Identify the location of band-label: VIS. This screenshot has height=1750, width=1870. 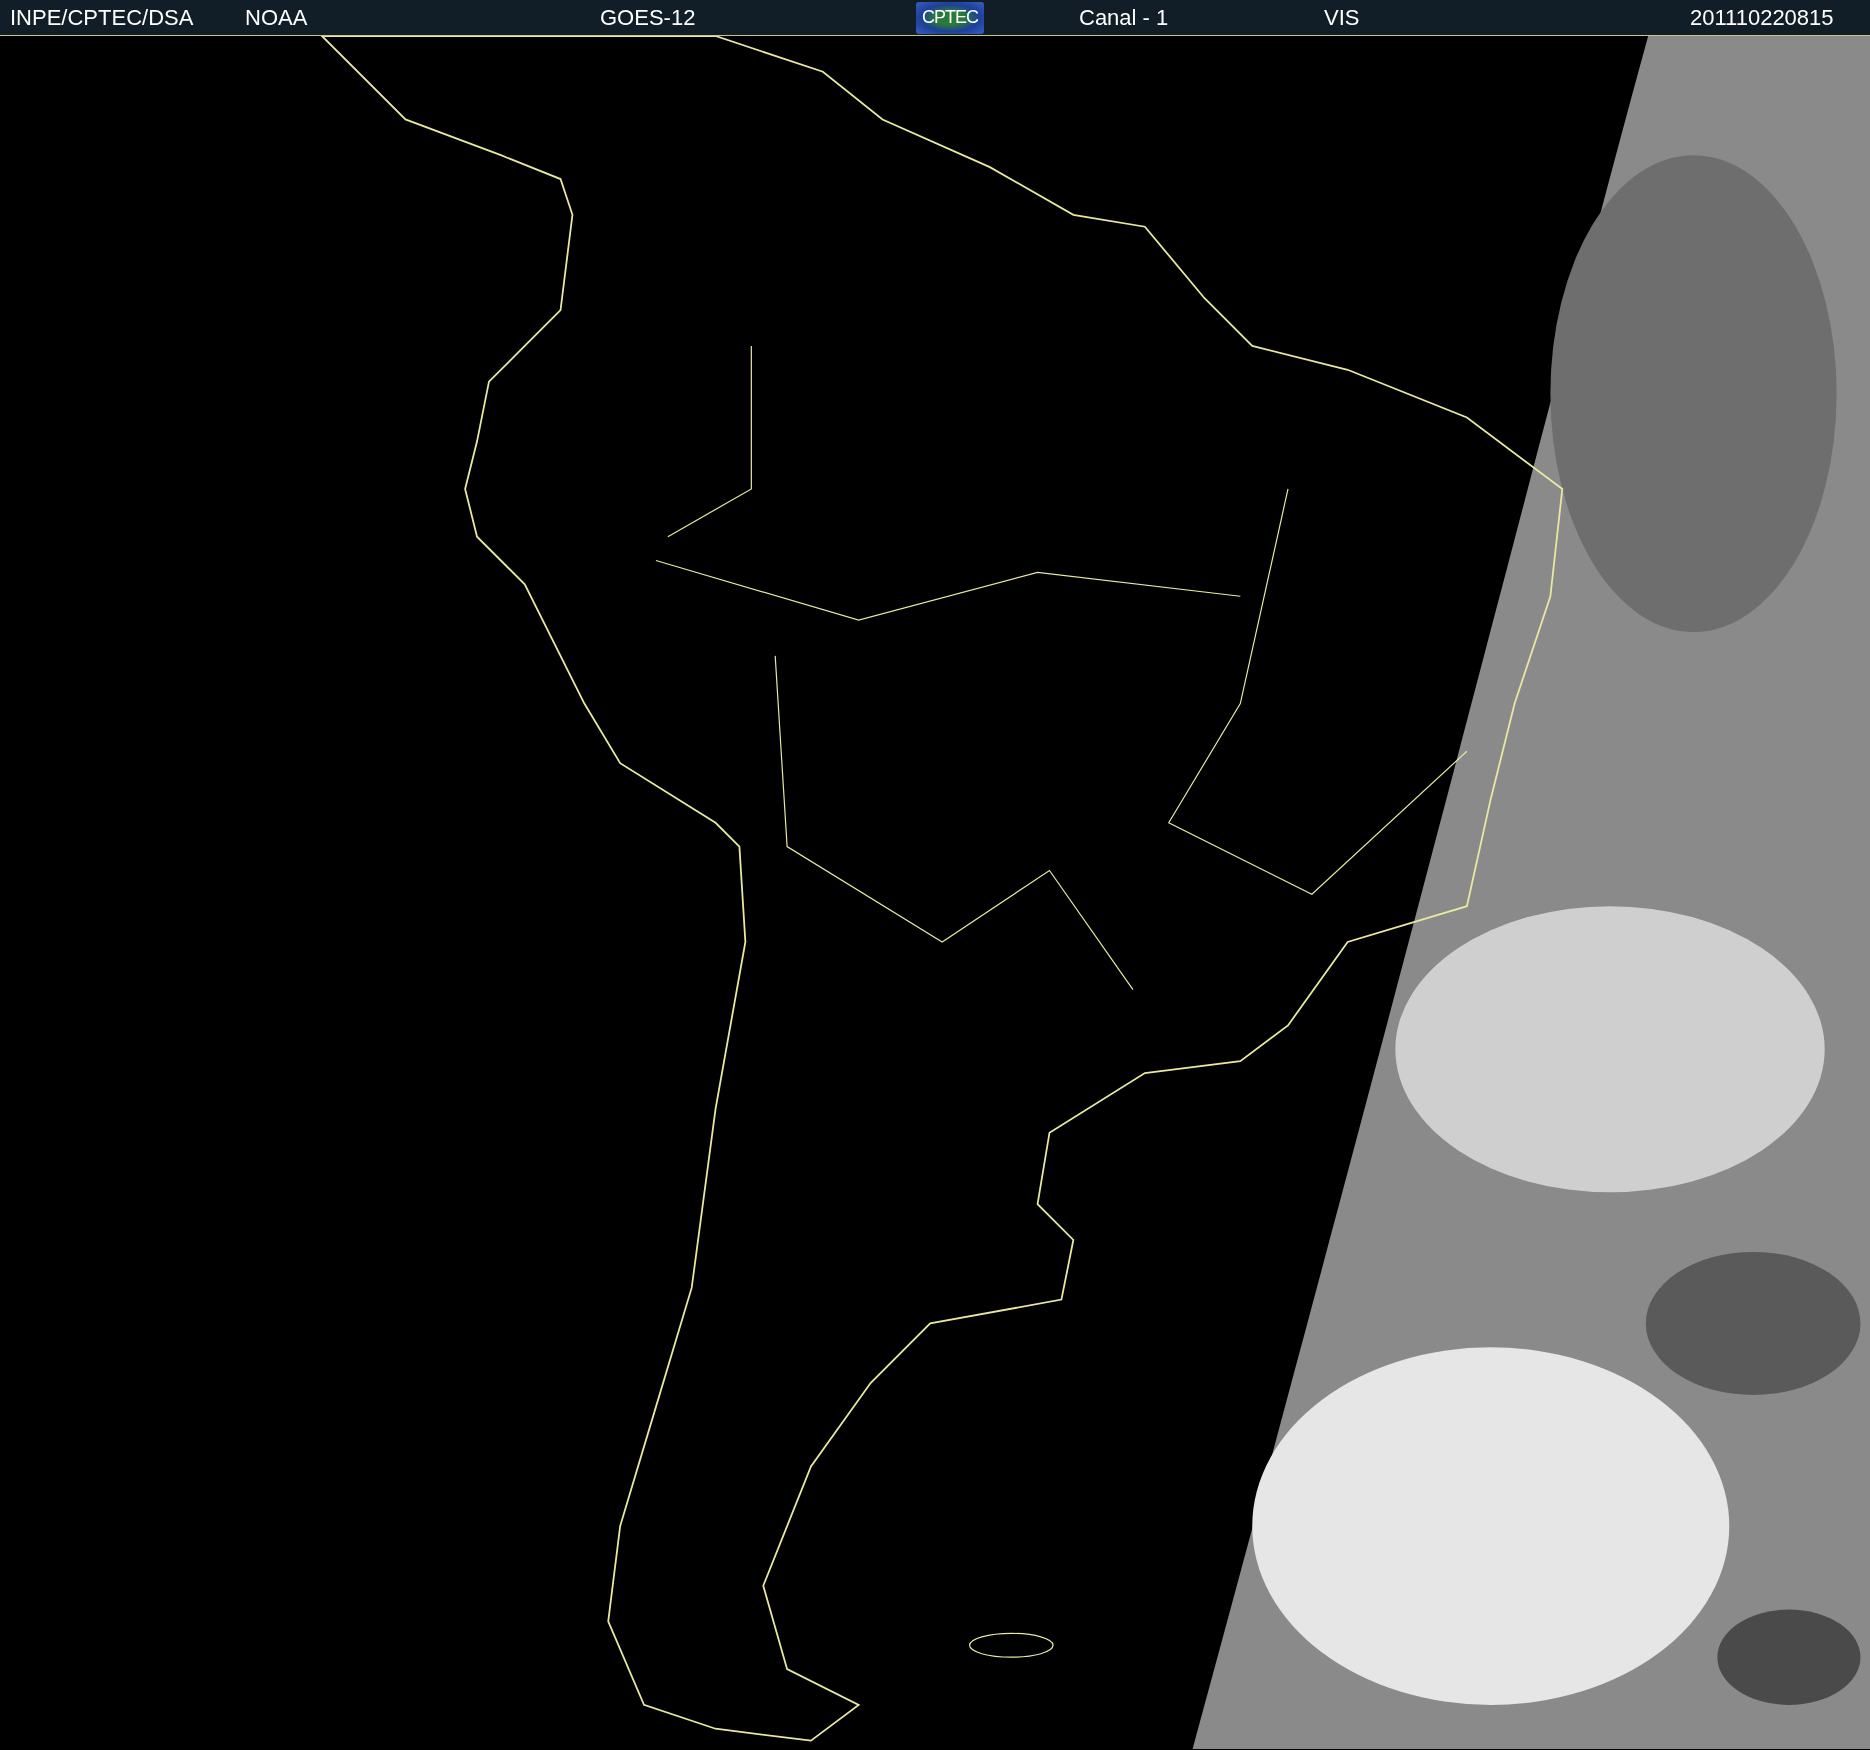
(1342, 17).